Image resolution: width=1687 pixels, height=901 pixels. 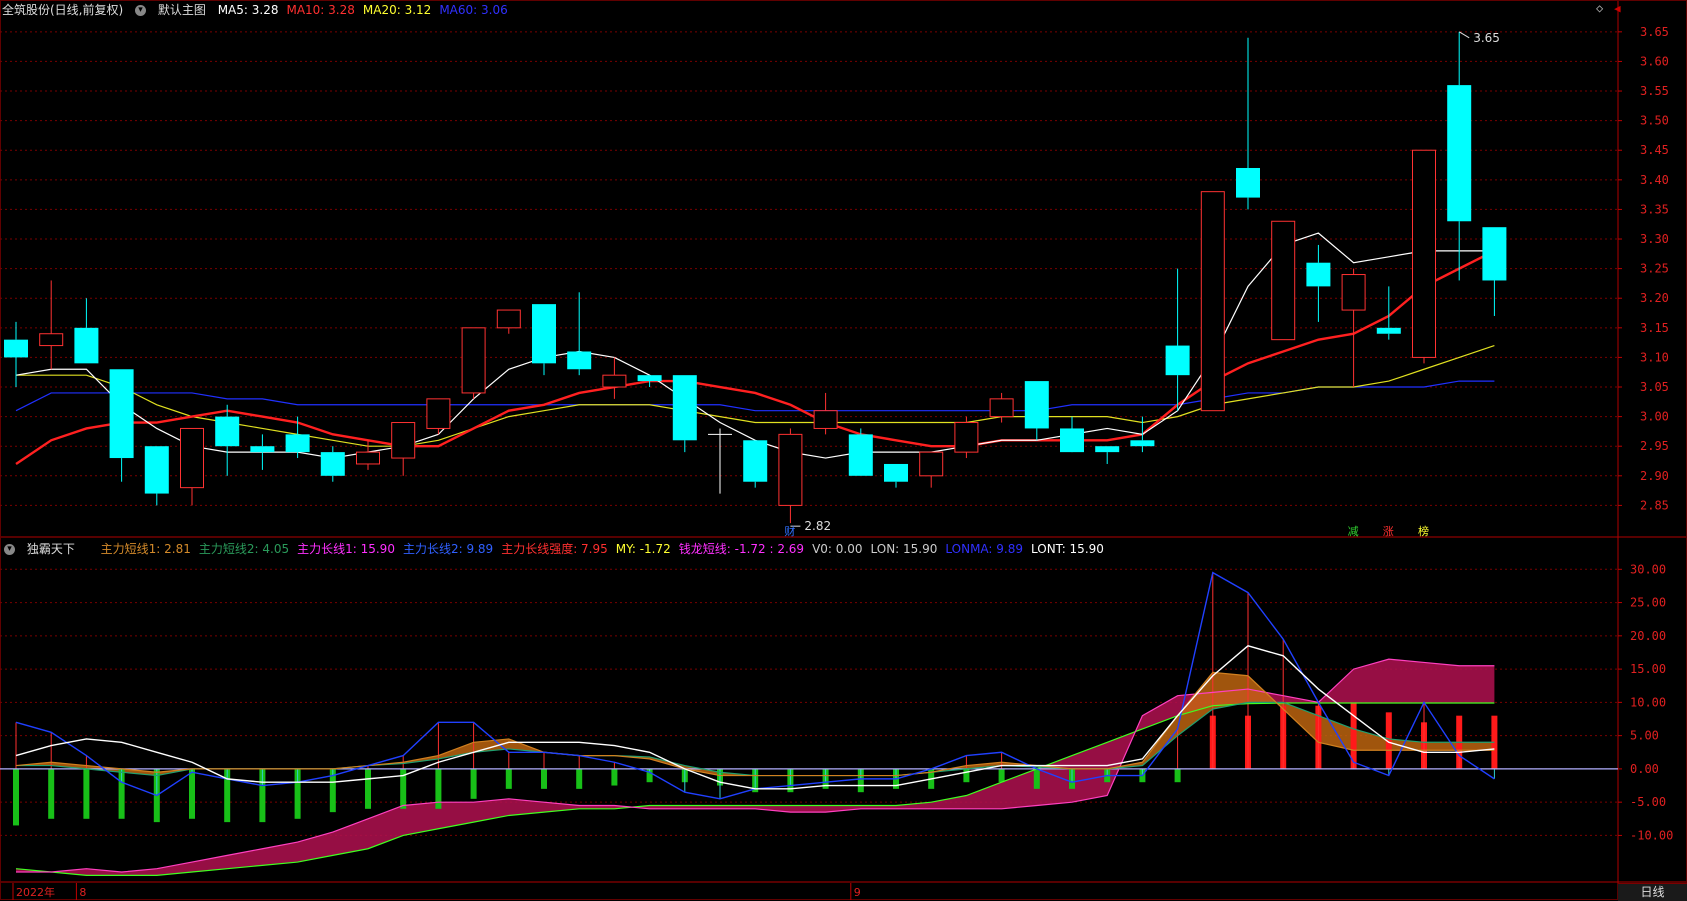 I want to click on ma-legend-1: MA10: 3.28, so click(x=320, y=10).